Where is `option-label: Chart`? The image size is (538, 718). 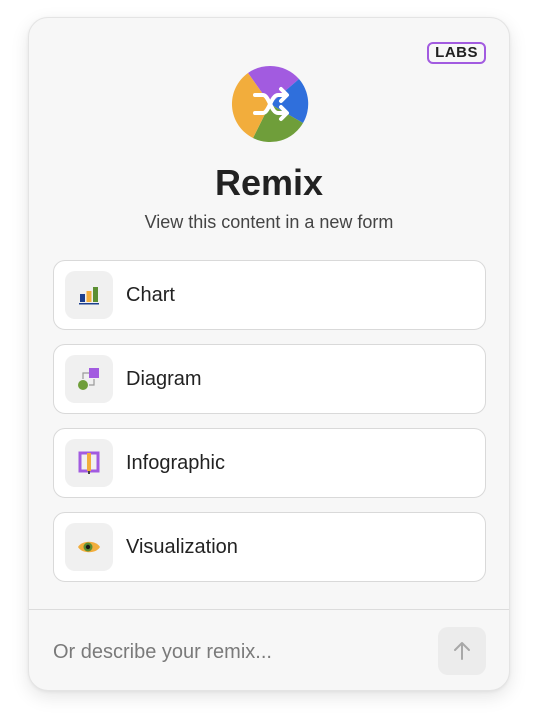 option-label: Chart is located at coordinates (150, 294).